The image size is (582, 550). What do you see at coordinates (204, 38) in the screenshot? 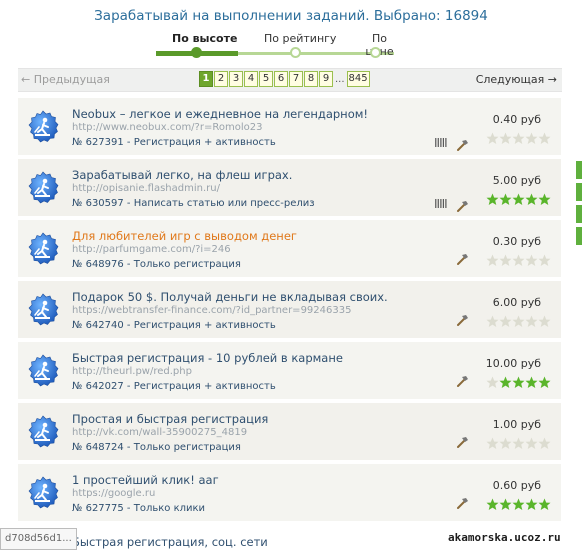
I see `sort-by-height: По высоте` at bounding box center [204, 38].